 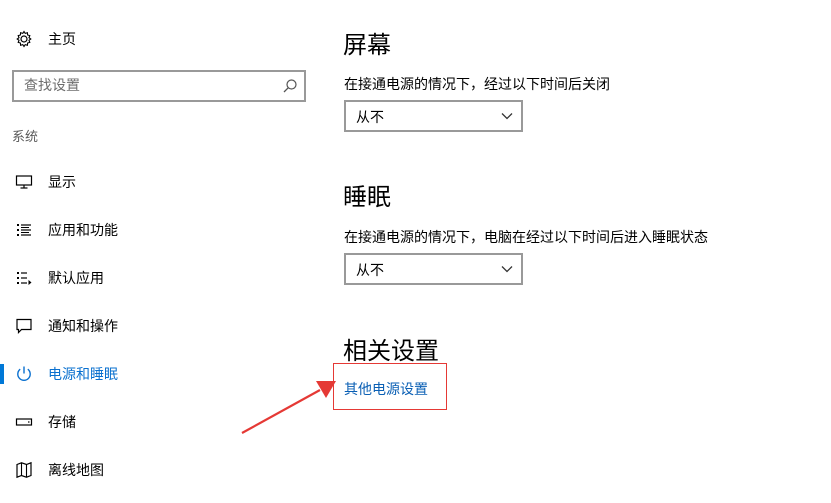 What do you see at coordinates (83, 231) in the screenshot?
I see `sidebar-item-label: 应用和功能` at bounding box center [83, 231].